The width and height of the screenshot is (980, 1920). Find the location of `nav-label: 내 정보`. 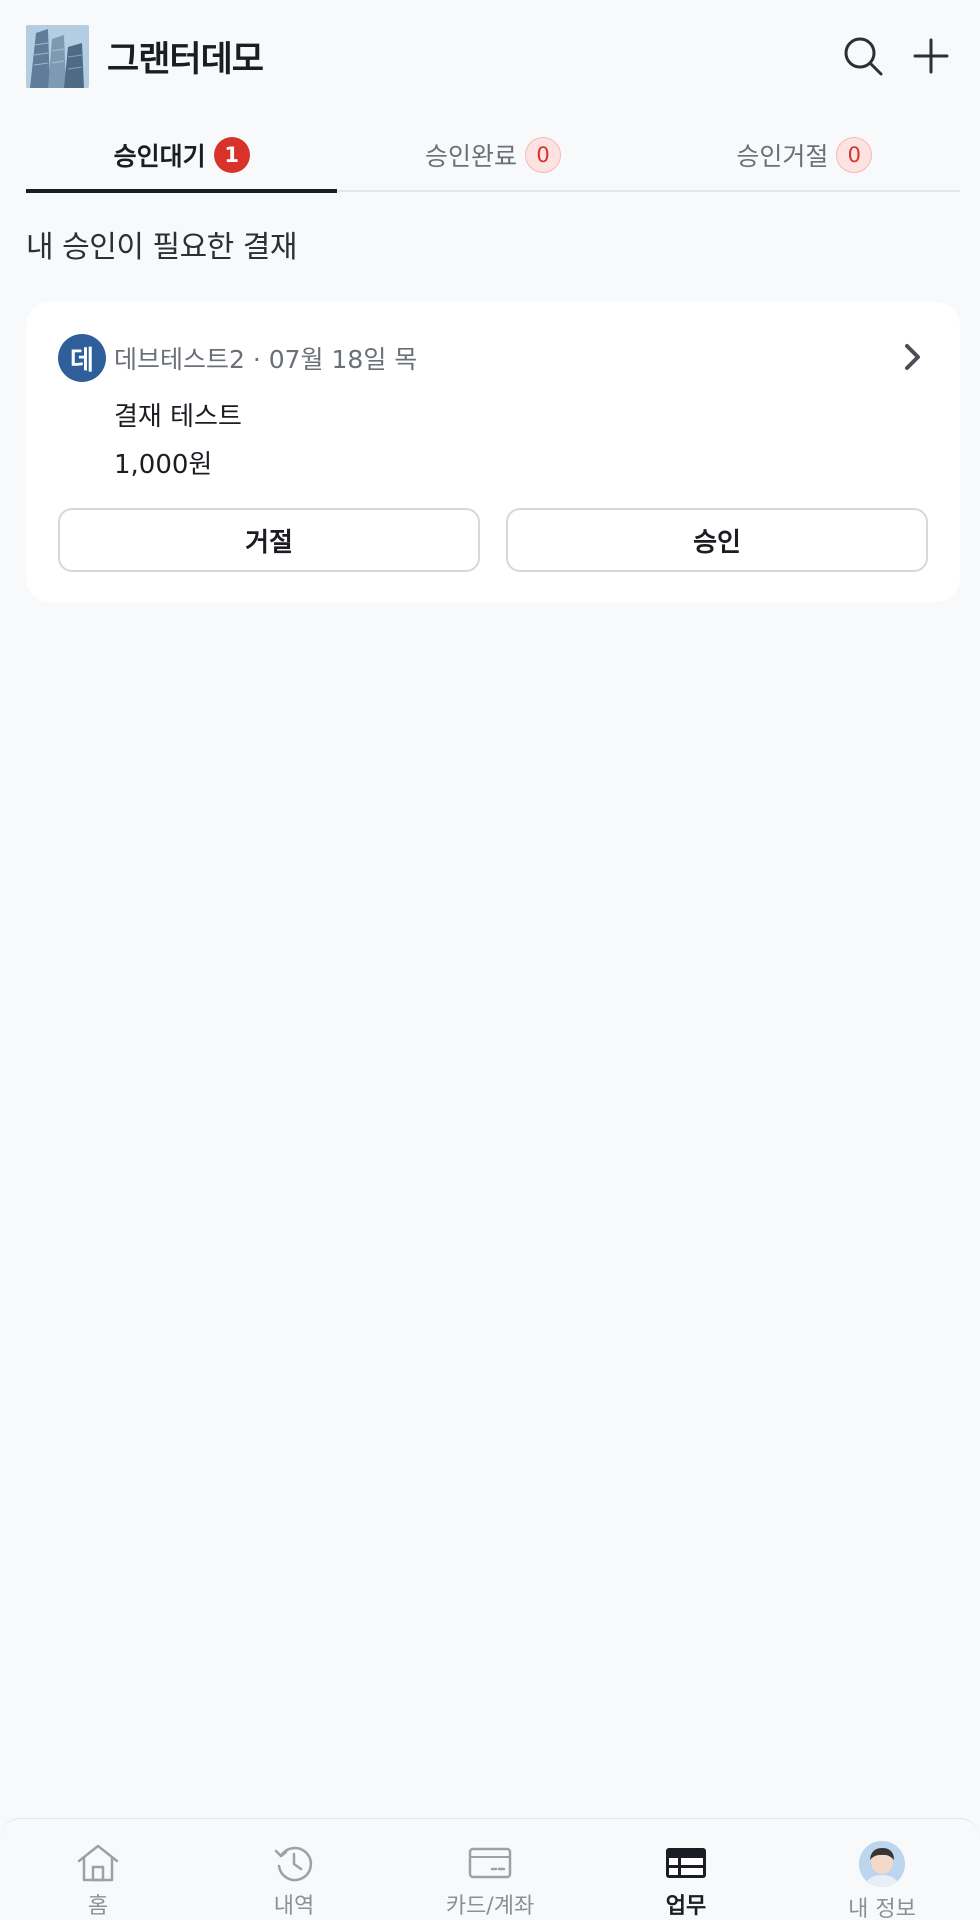

nav-label: 내 정보 is located at coordinates (882, 1908).